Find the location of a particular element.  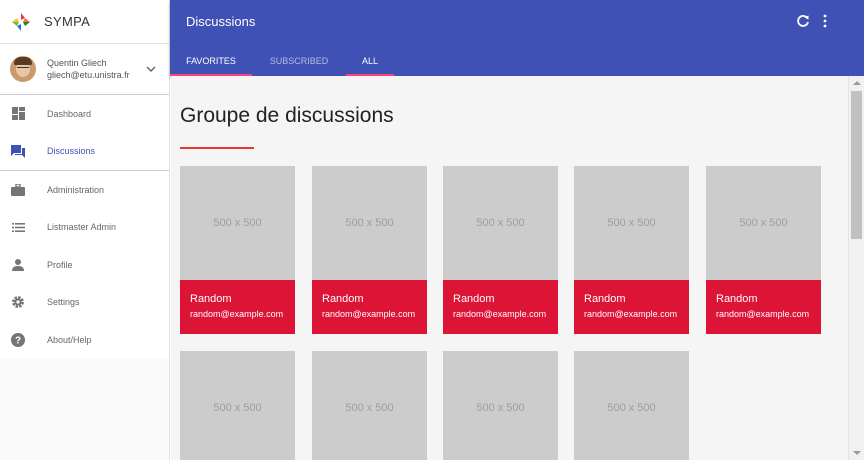

sidebar-item-label: Administration is located at coordinates (76, 189).